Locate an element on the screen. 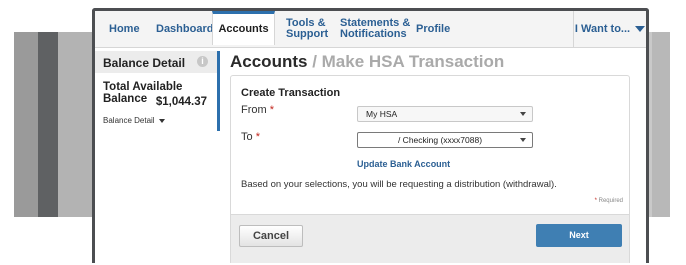  balance-detail-toggle: Balance Detail is located at coordinates (134, 120).